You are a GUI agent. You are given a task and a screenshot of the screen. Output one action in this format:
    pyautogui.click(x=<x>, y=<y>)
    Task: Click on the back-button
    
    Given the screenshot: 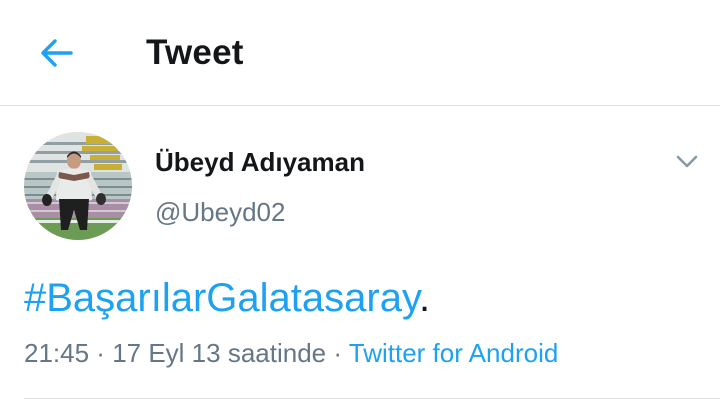 What is the action you would take?
    pyautogui.click(x=56, y=53)
    